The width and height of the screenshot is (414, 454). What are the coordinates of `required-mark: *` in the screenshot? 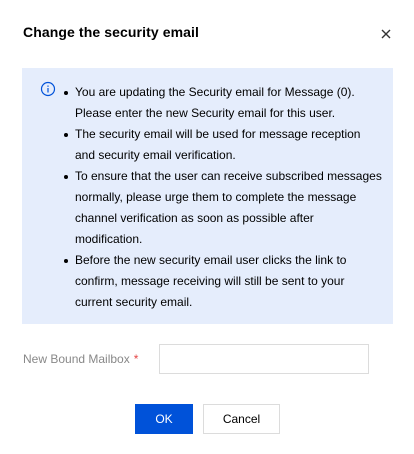 It's located at (136, 359).